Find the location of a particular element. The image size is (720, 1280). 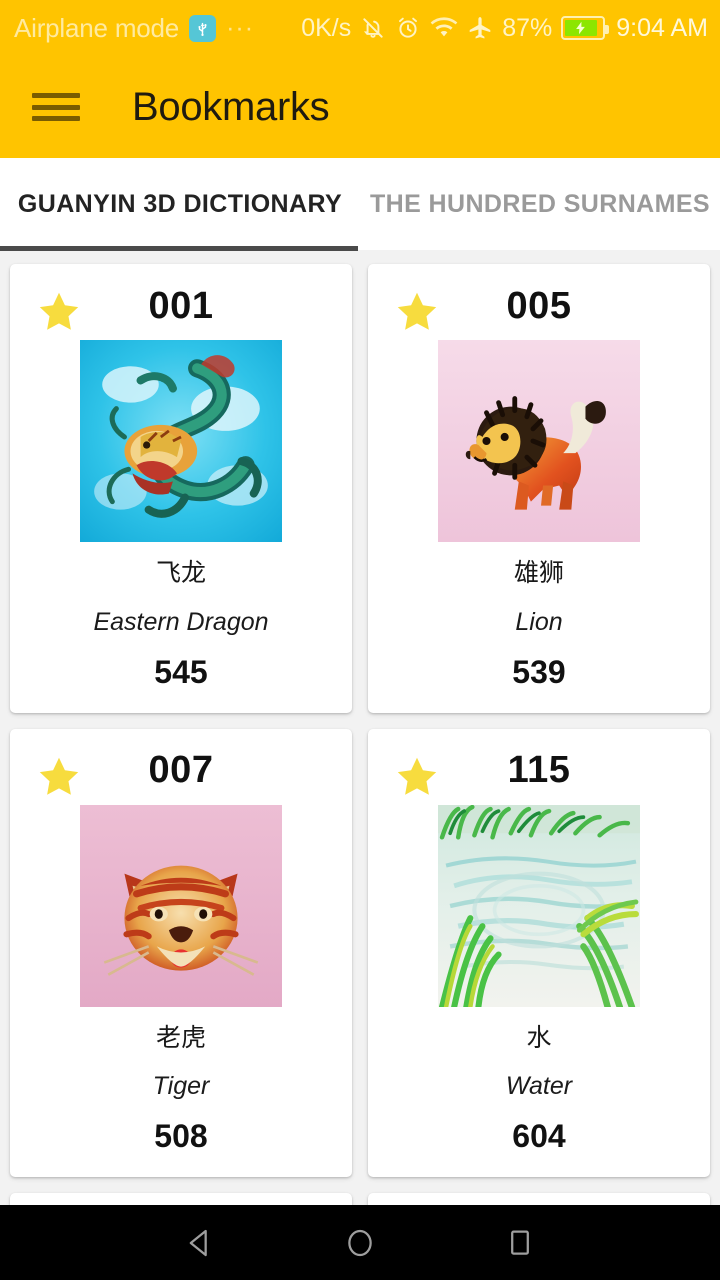

status-bar: Airplane mode ··· 0K/s 87% 9:04 AM is located at coordinates (360, 28).